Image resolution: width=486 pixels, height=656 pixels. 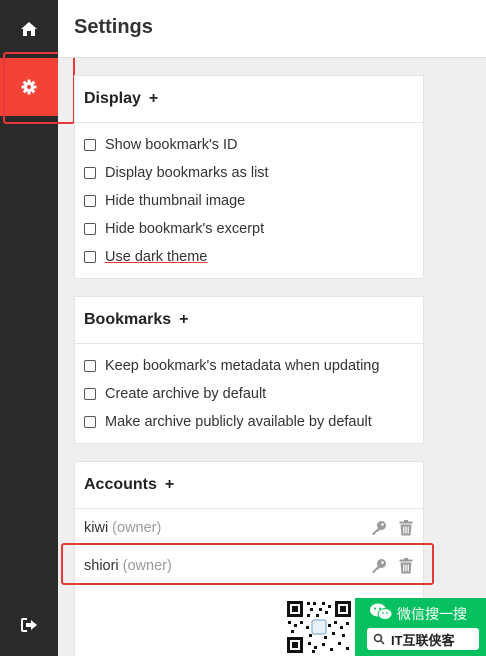 I want to click on bookmarks-panel-title: Bookmarks, so click(x=128, y=319).